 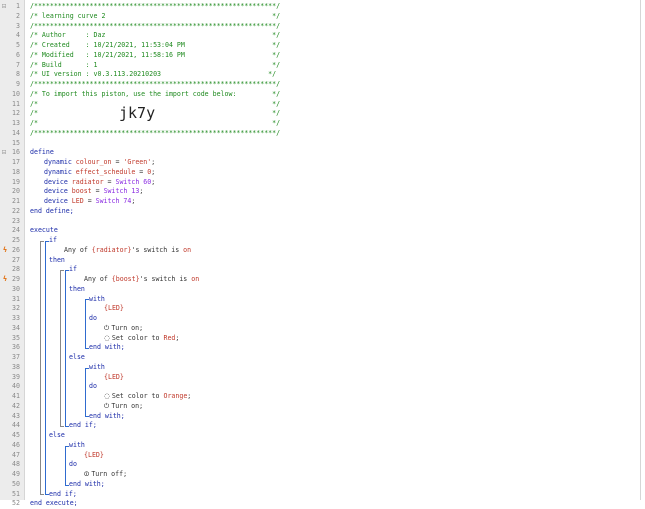 What do you see at coordinates (16, 357) in the screenshot?
I see `line-number: 37` at bounding box center [16, 357].